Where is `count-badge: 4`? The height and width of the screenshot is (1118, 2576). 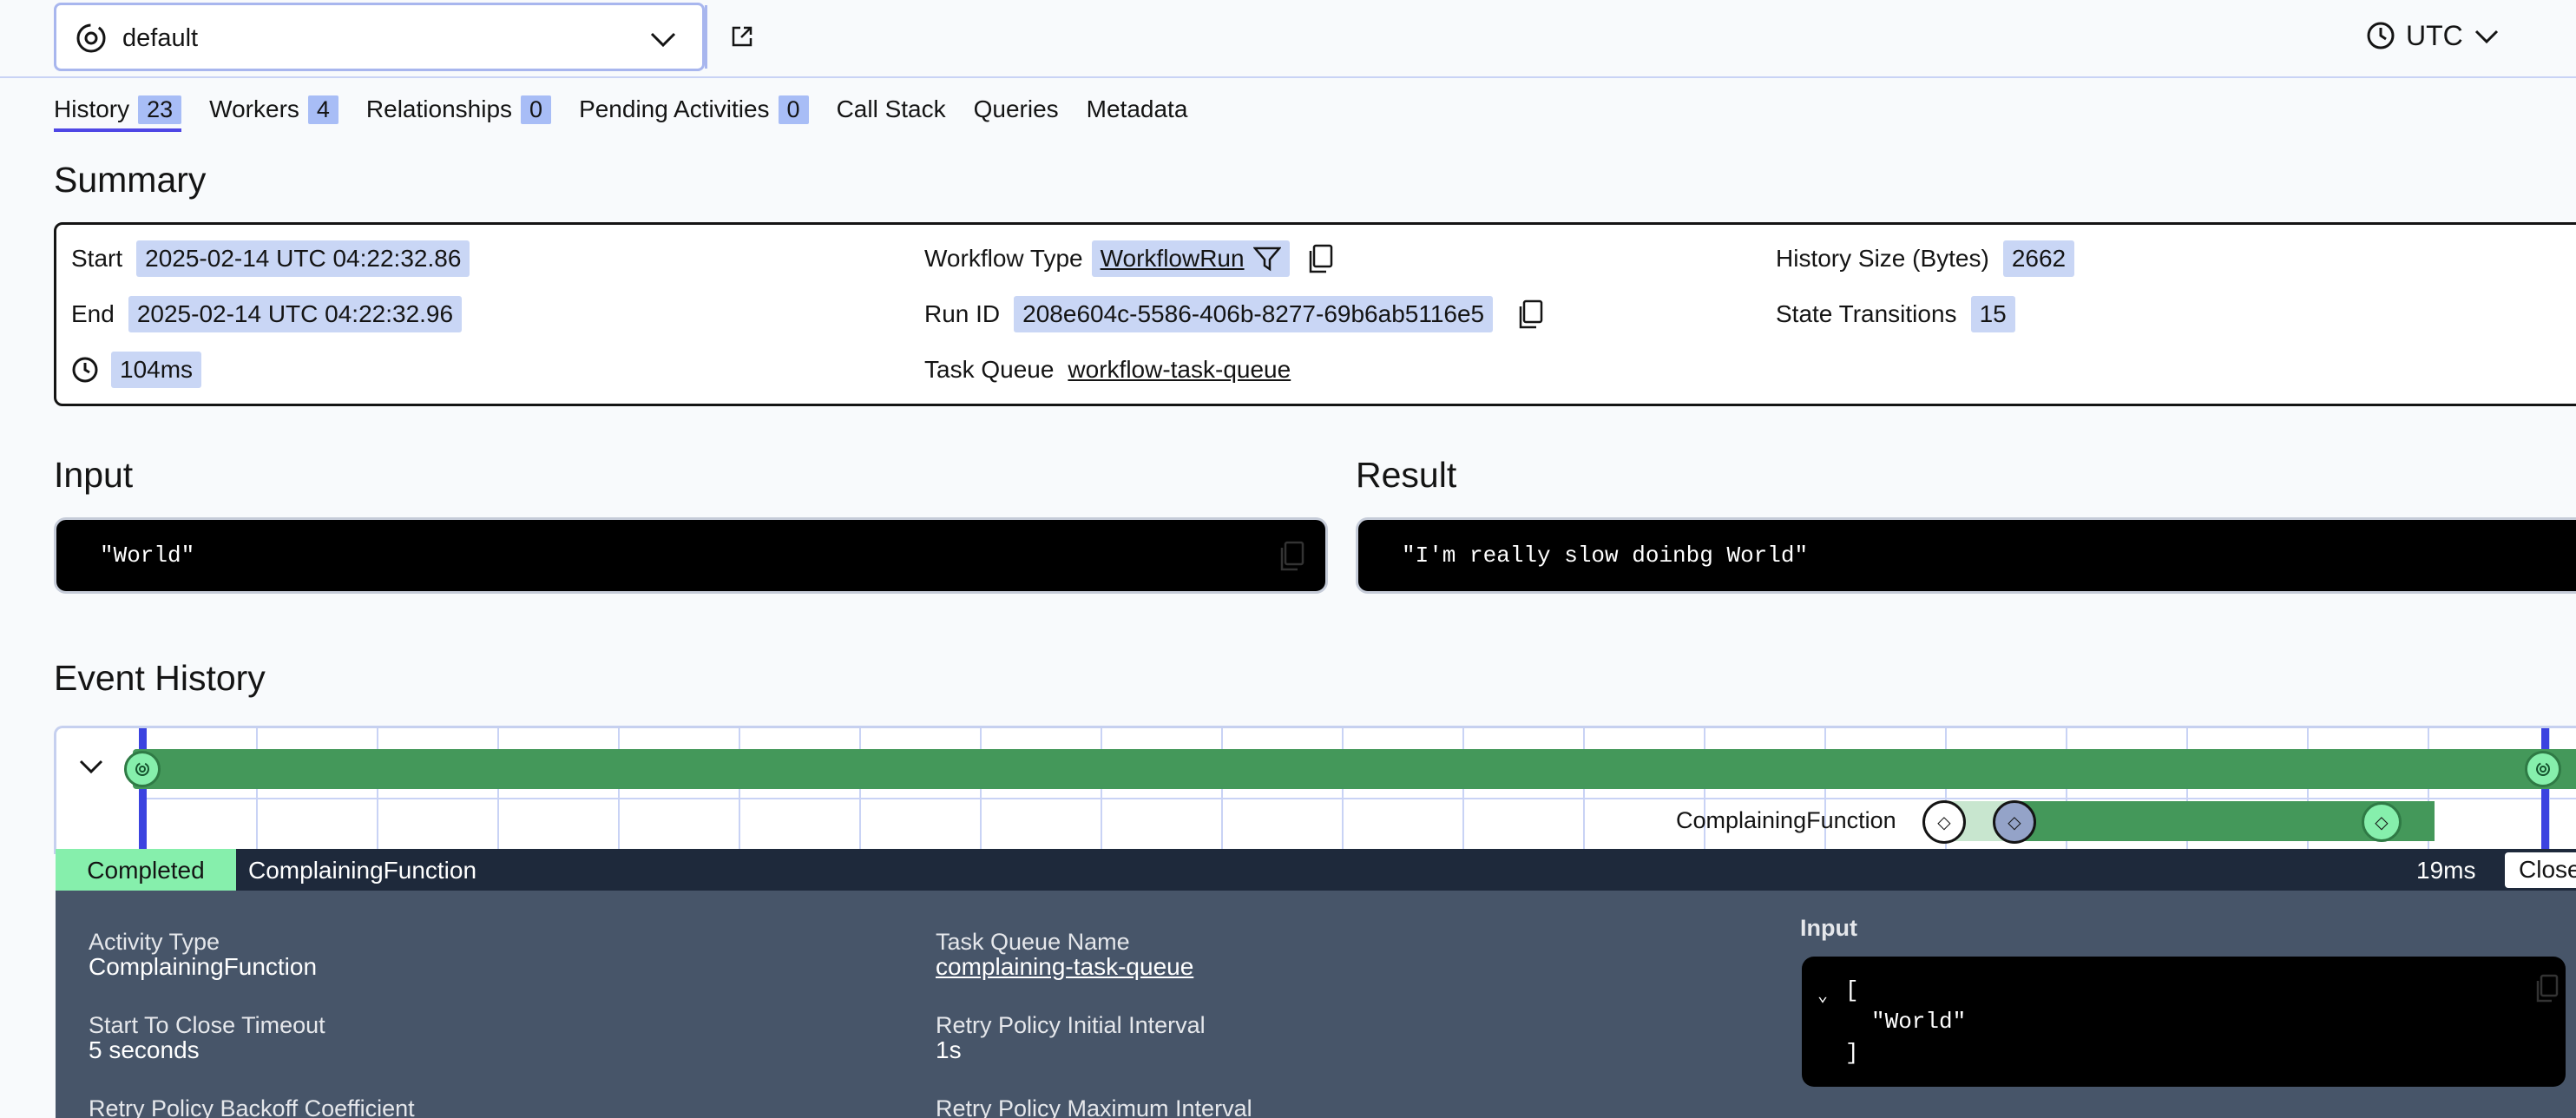
count-badge: 4 is located at coordinates (322, 109).